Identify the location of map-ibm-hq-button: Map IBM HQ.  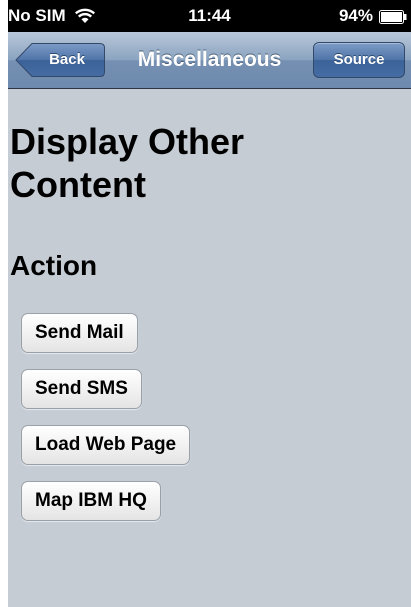
(91, 501).